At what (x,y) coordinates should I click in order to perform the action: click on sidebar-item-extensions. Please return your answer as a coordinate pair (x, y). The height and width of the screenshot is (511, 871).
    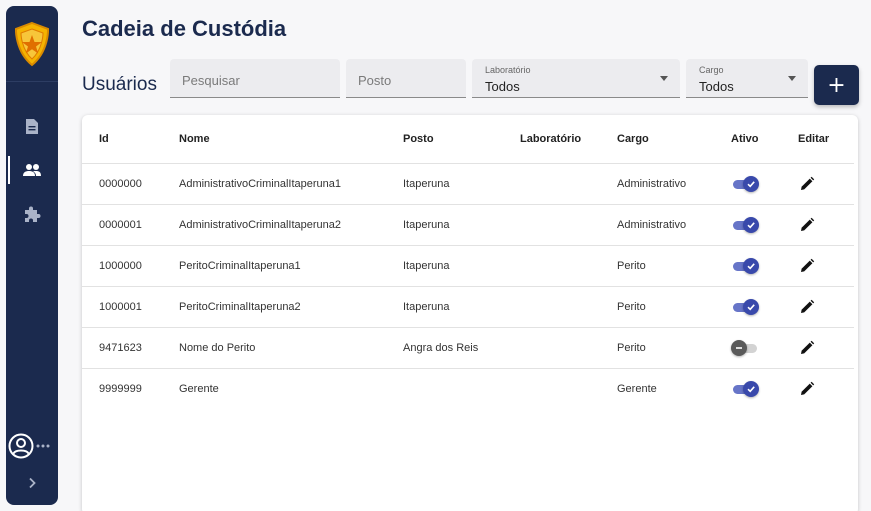
    Looking at the image, I should click on (32, 214).